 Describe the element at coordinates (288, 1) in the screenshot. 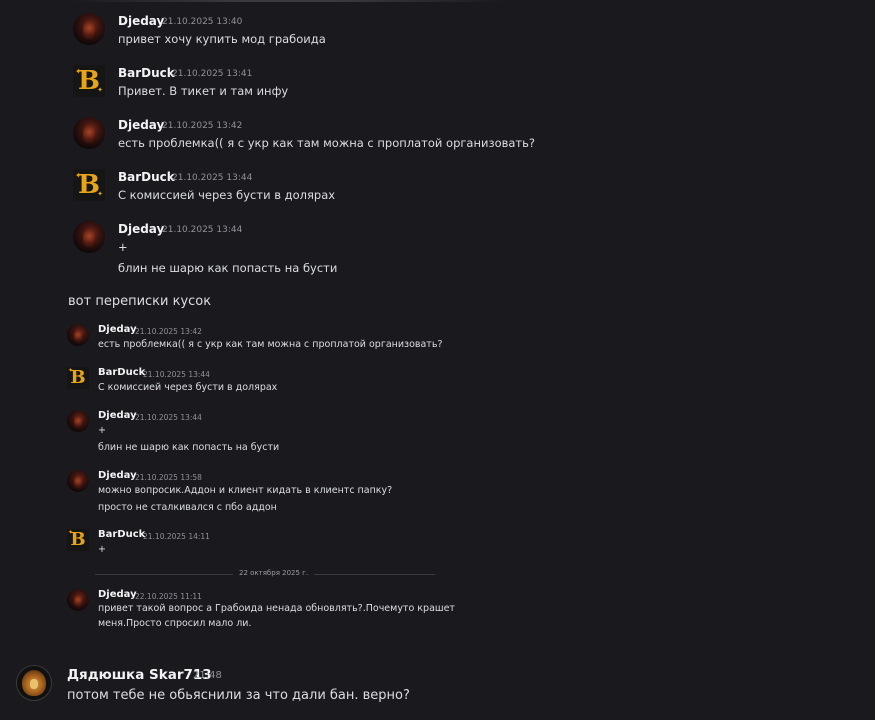

I see `top-divider` at that location.